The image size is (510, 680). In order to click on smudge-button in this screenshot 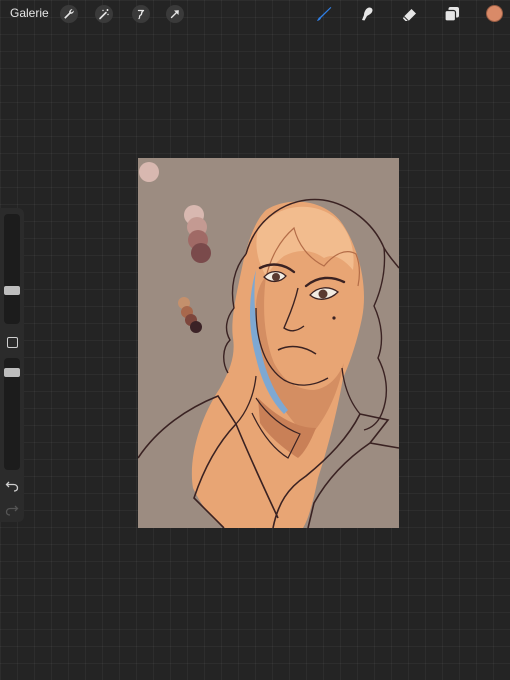, I will do `click(367, 14)`.